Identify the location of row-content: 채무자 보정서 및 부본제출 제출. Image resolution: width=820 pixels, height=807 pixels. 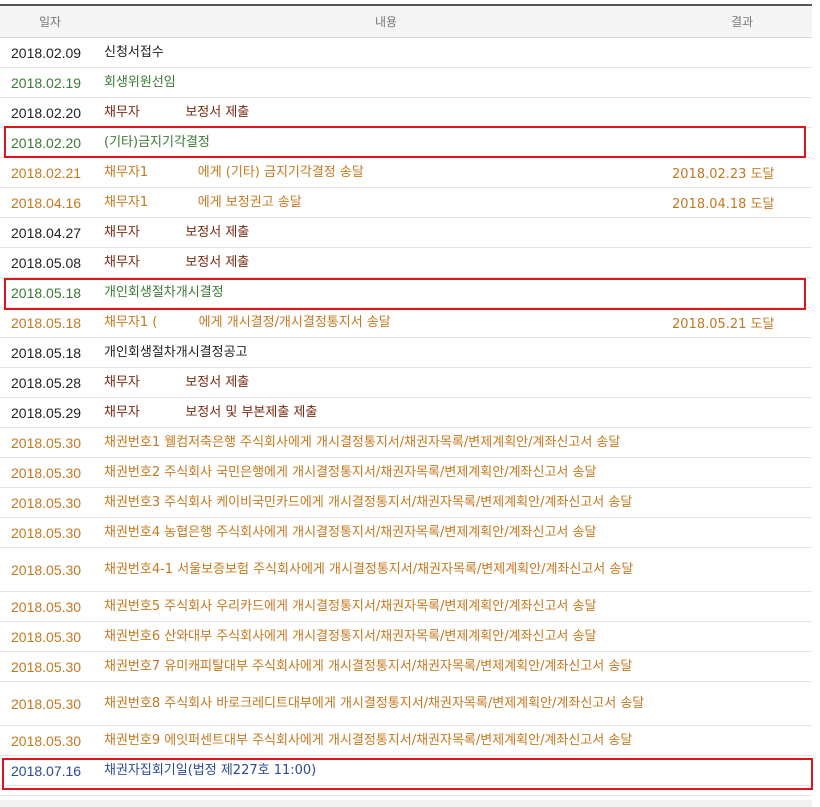
(386, 412).